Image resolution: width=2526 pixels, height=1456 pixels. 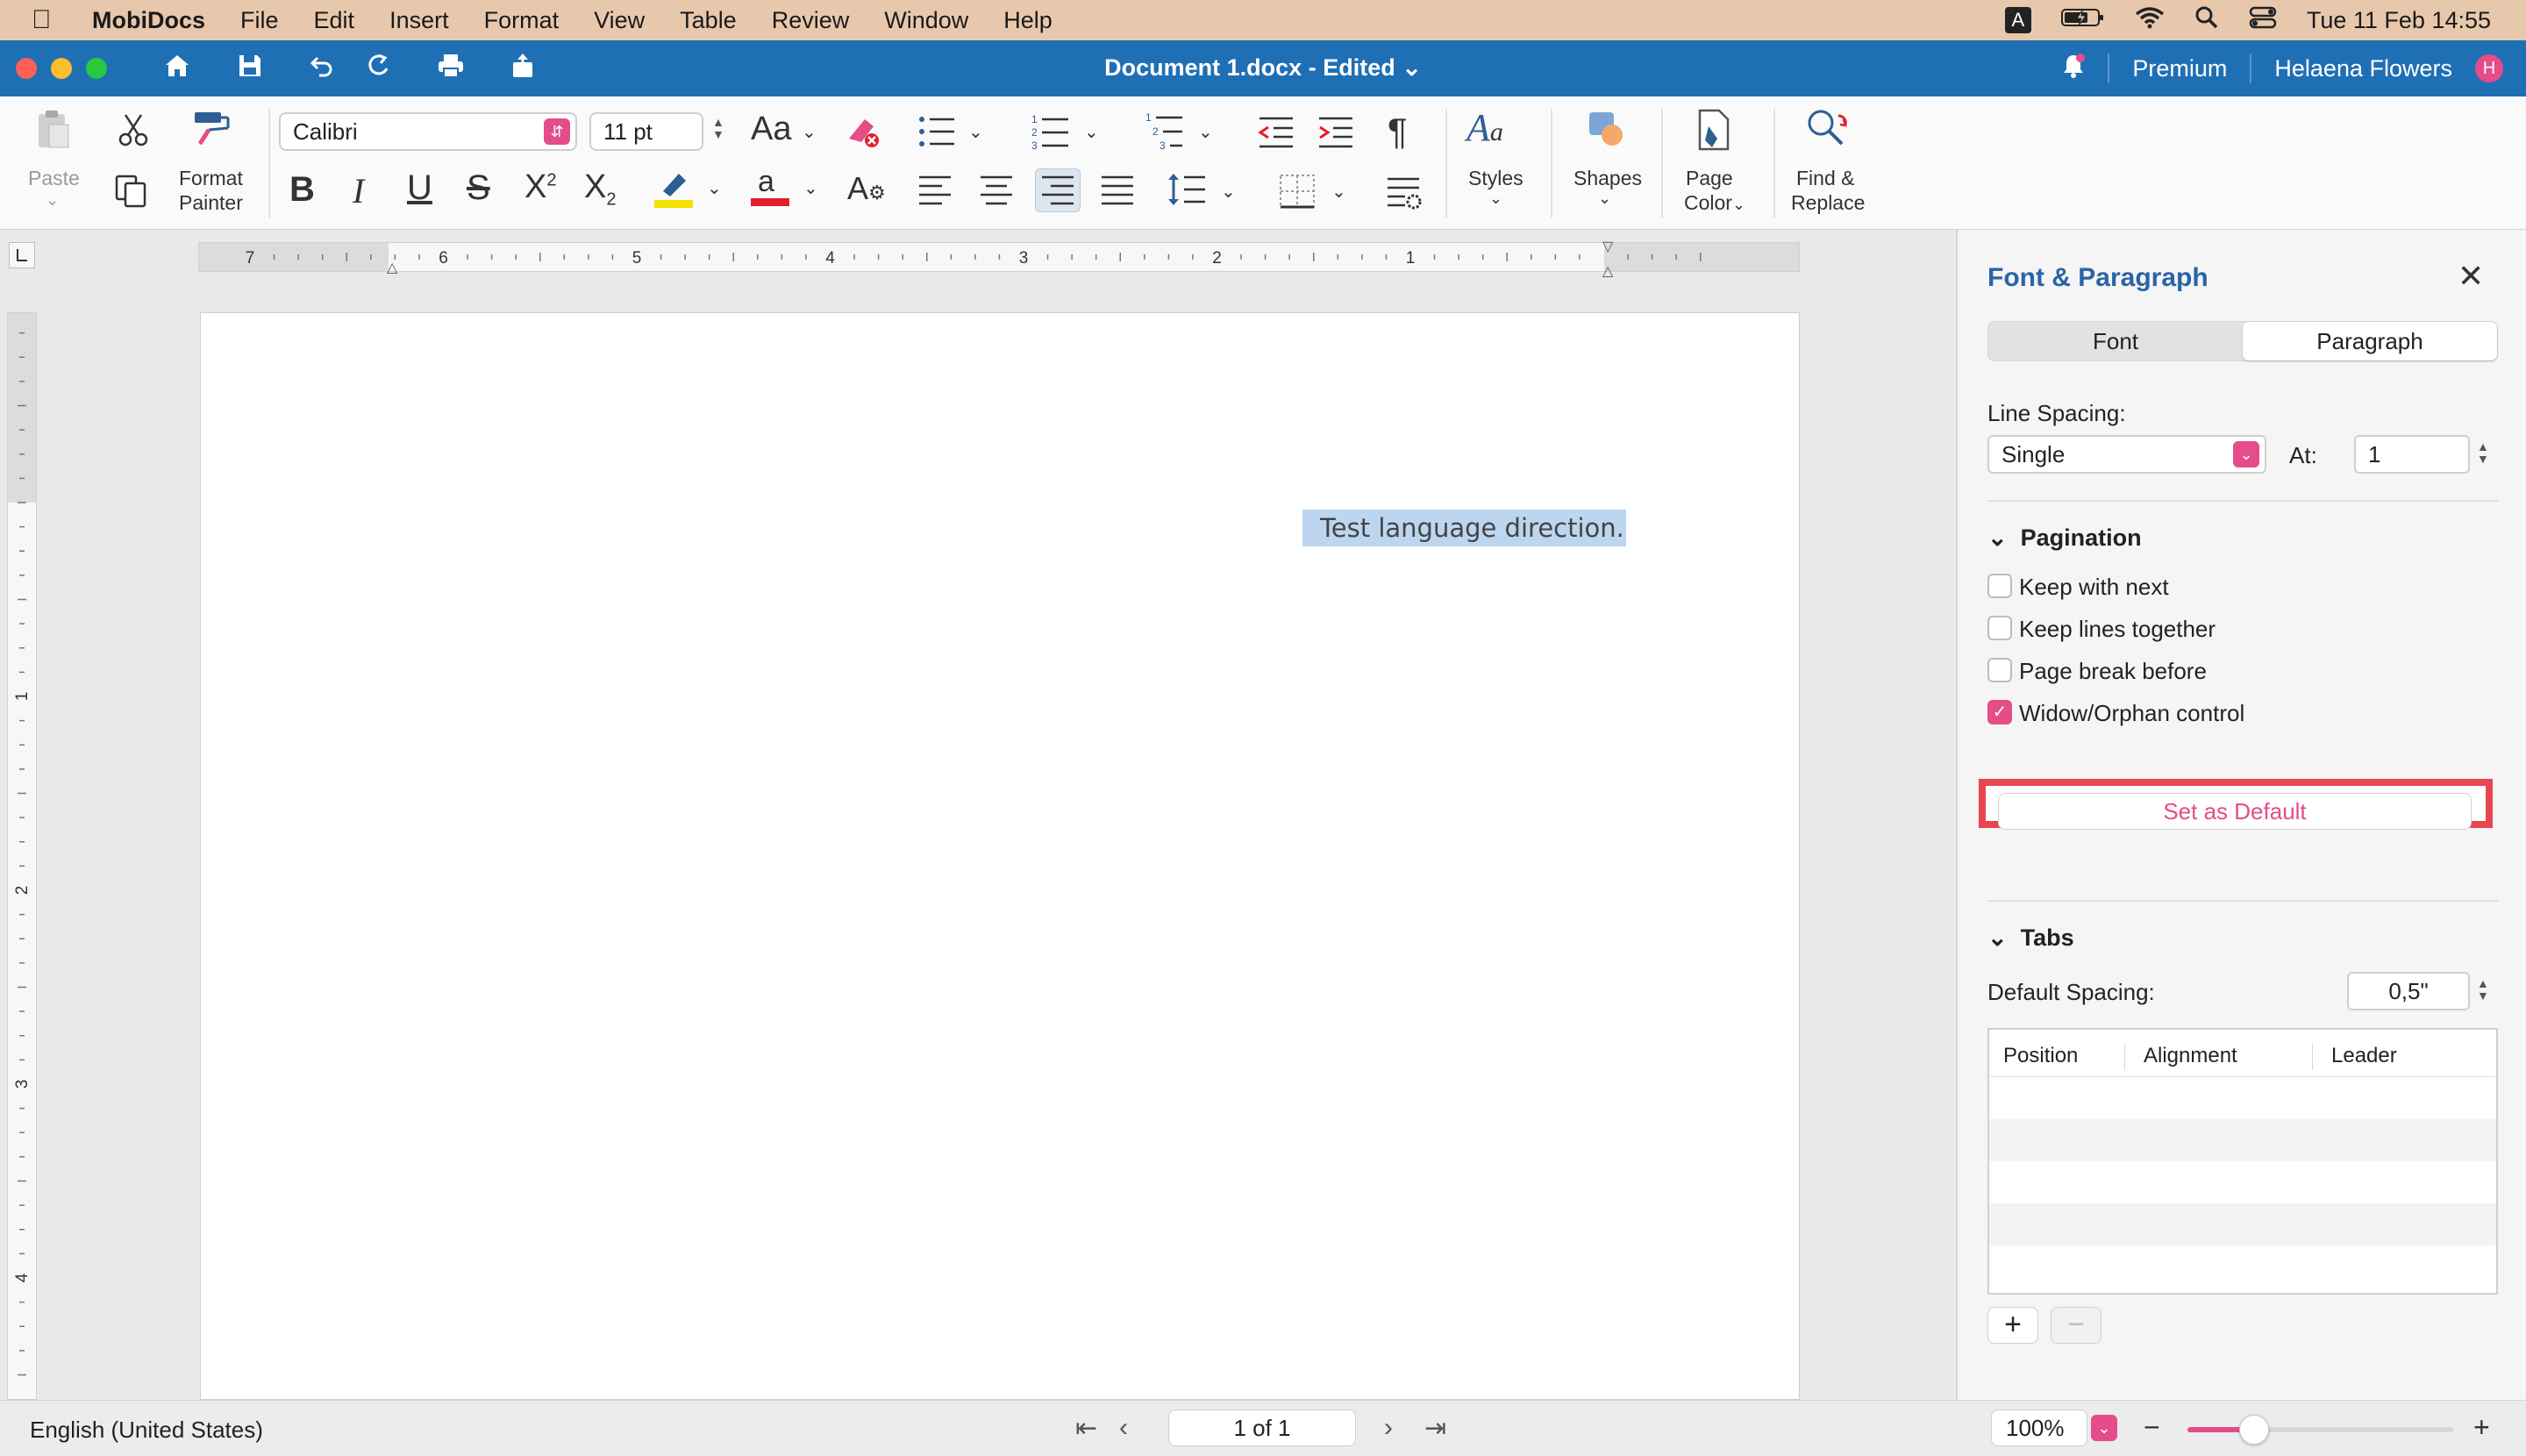 What do you see at coordinates (146, 1430) in the screenshot?
I see `language-indicator: English (United States)` at bounding box center [146, 1430].